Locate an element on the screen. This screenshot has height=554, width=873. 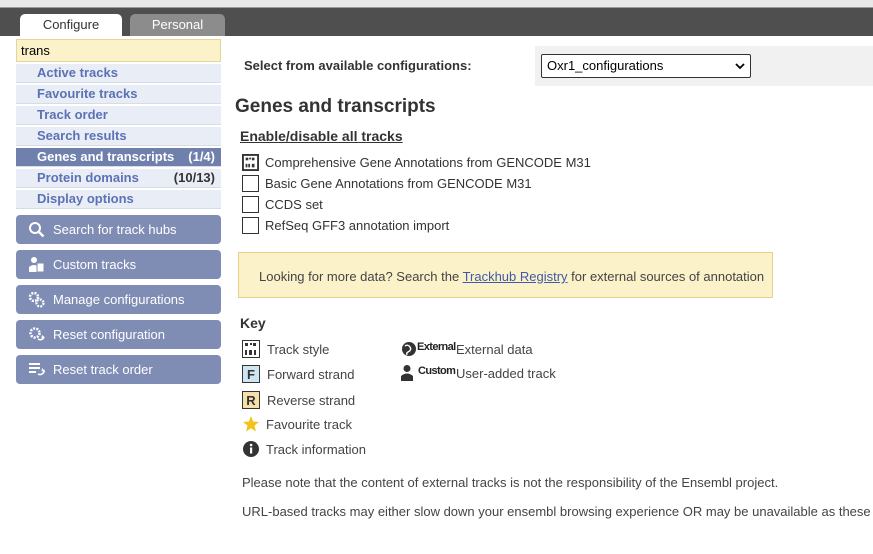
nav-item-favourite-tracks: Favourite tracks is located at coordinates (118, 94).